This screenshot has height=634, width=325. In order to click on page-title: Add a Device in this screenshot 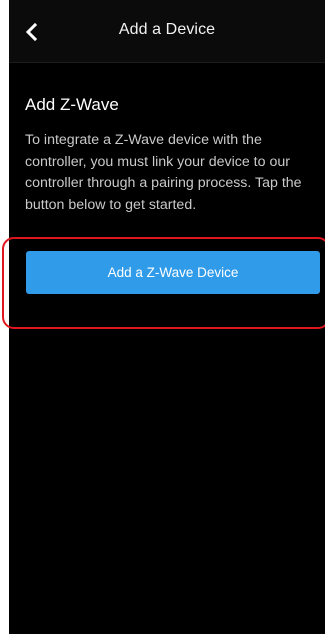, I will do `click(167, 29)`.